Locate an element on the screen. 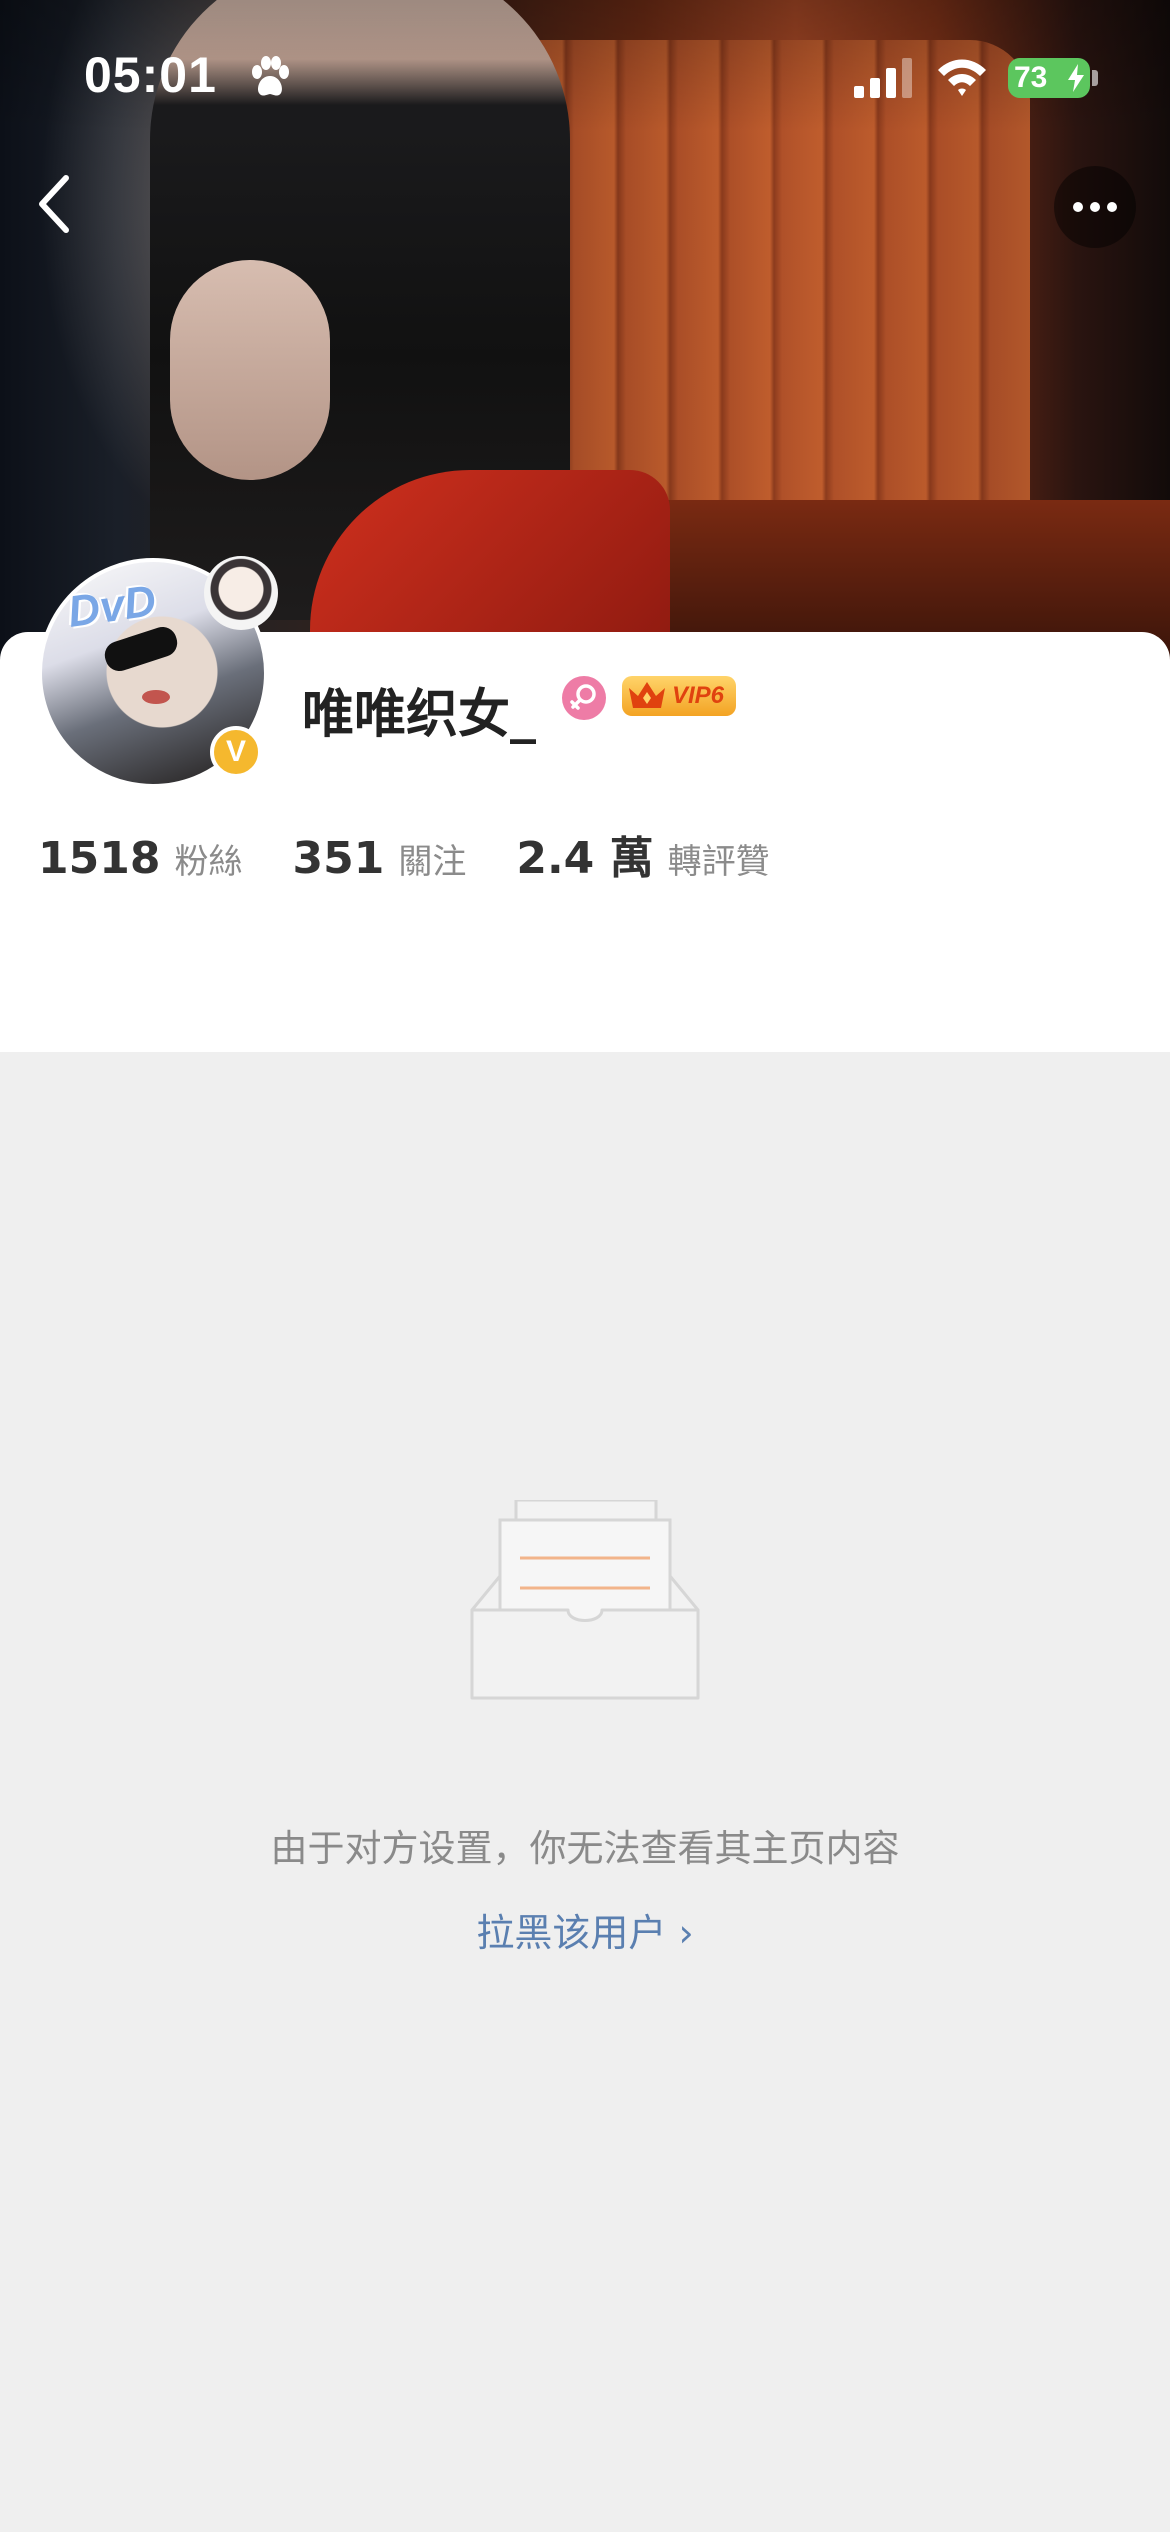  stat-value: 1518 is located at coordinates (99, 858).